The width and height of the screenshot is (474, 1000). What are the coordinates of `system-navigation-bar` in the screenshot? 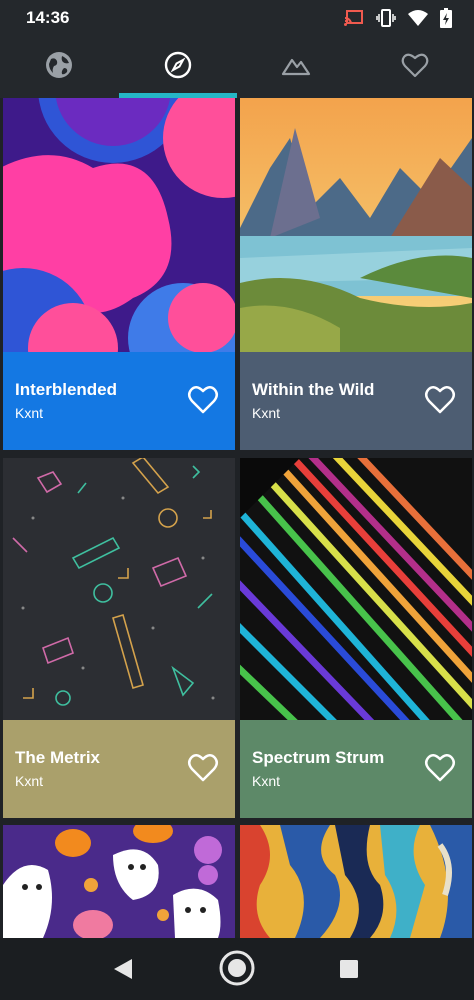 It's located at (237, 969).